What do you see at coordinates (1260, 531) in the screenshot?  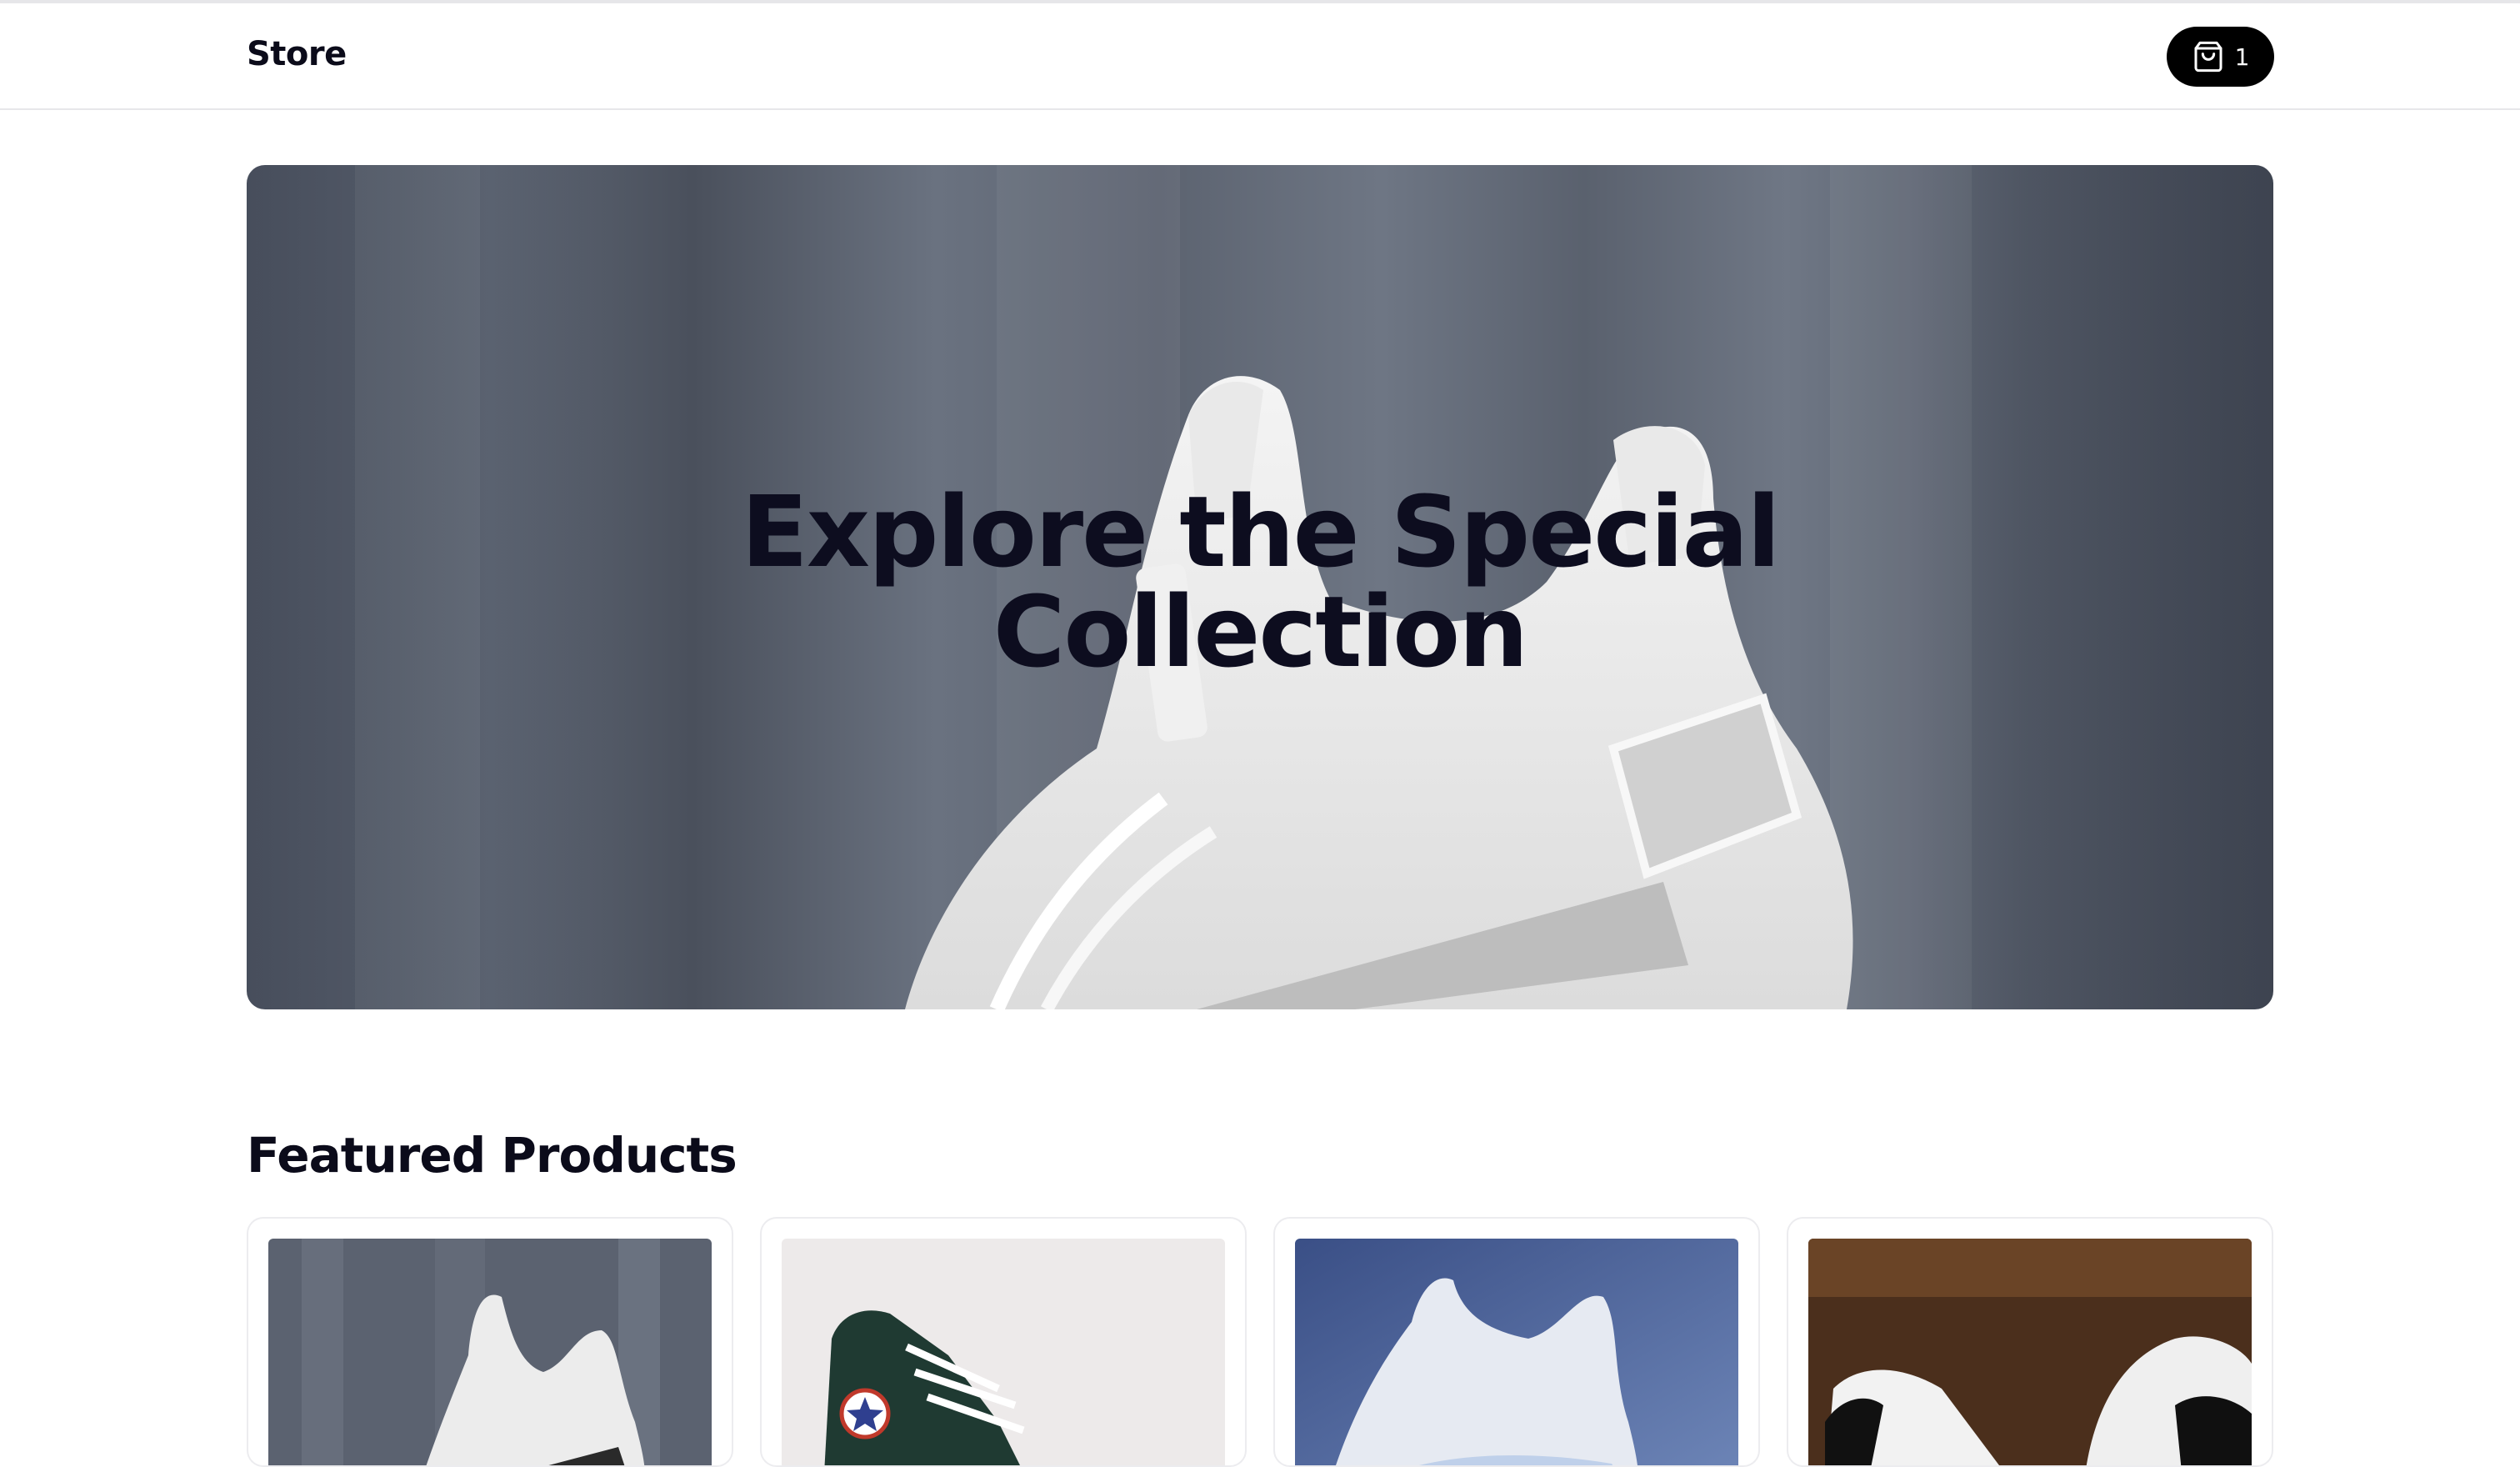 I see `hero-title-line: Explore the Special` at bounding box center [1260, 531].